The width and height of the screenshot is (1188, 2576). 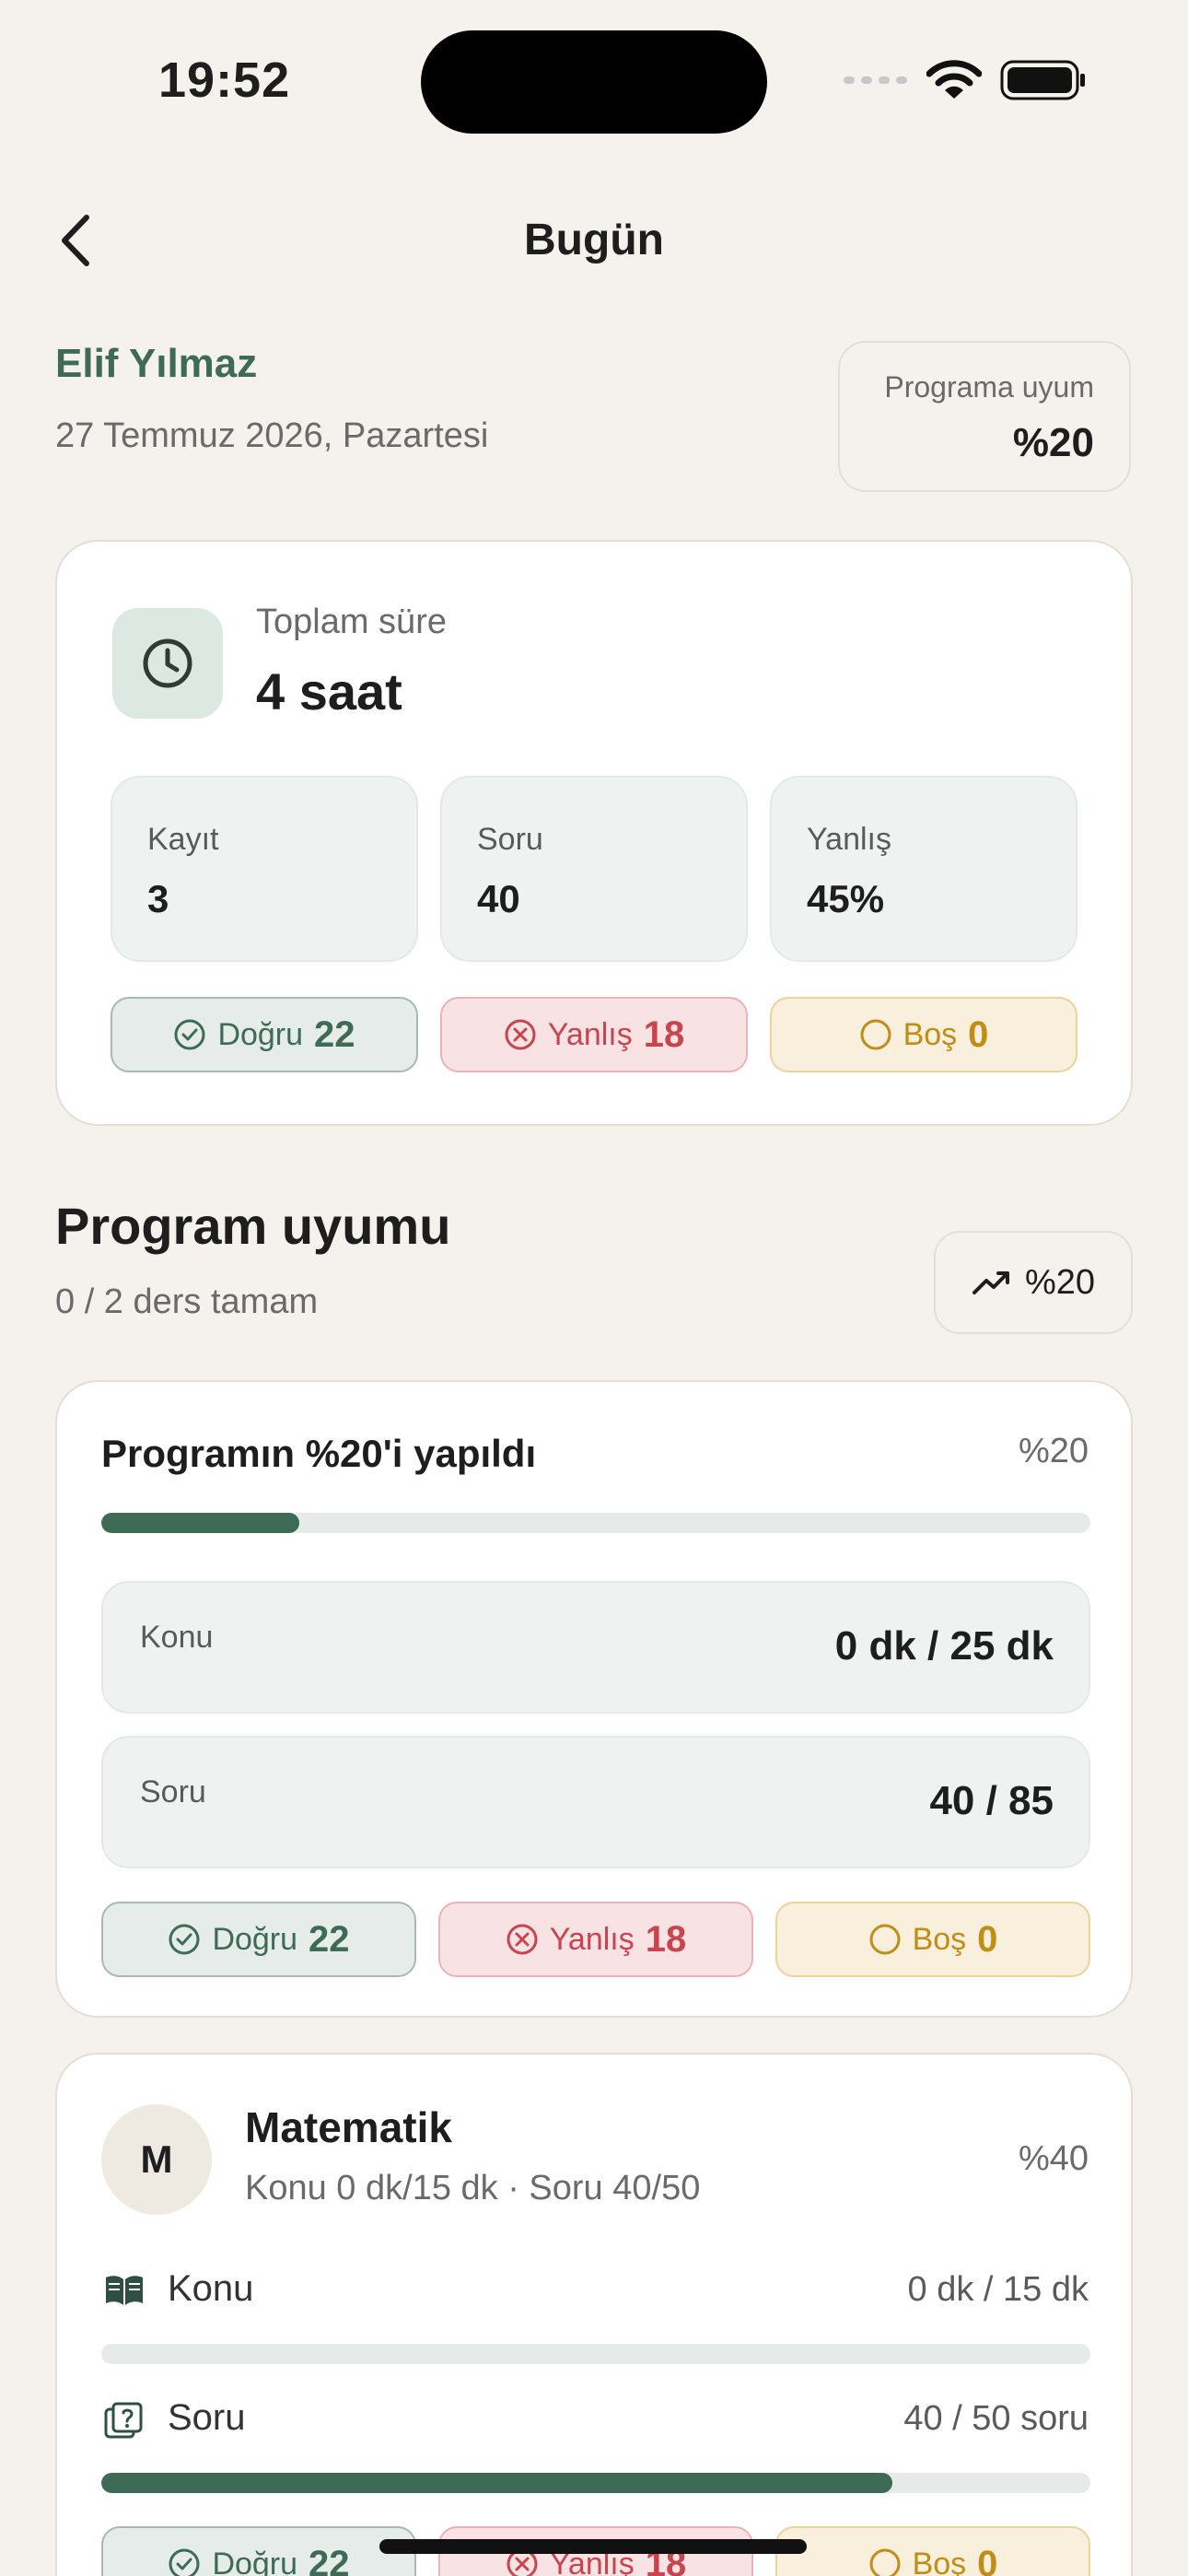 I want to click on book-open-icon, so click(x=124, y=2290).